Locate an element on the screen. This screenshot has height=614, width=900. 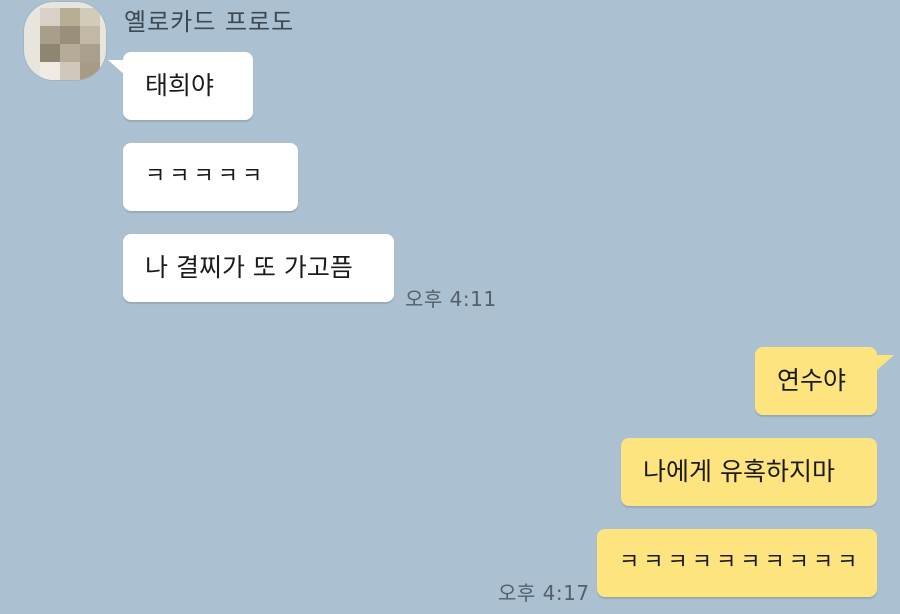
outgoing-bubble-tail is located at coordinates (885, 363).